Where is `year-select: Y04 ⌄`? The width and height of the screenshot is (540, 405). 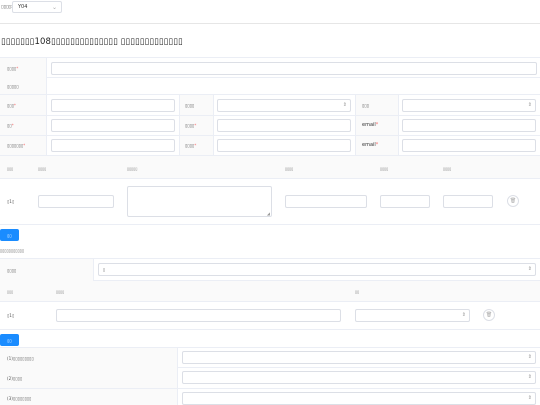 year-select: Y04 ⌄ is located at coordinates (37, 7).